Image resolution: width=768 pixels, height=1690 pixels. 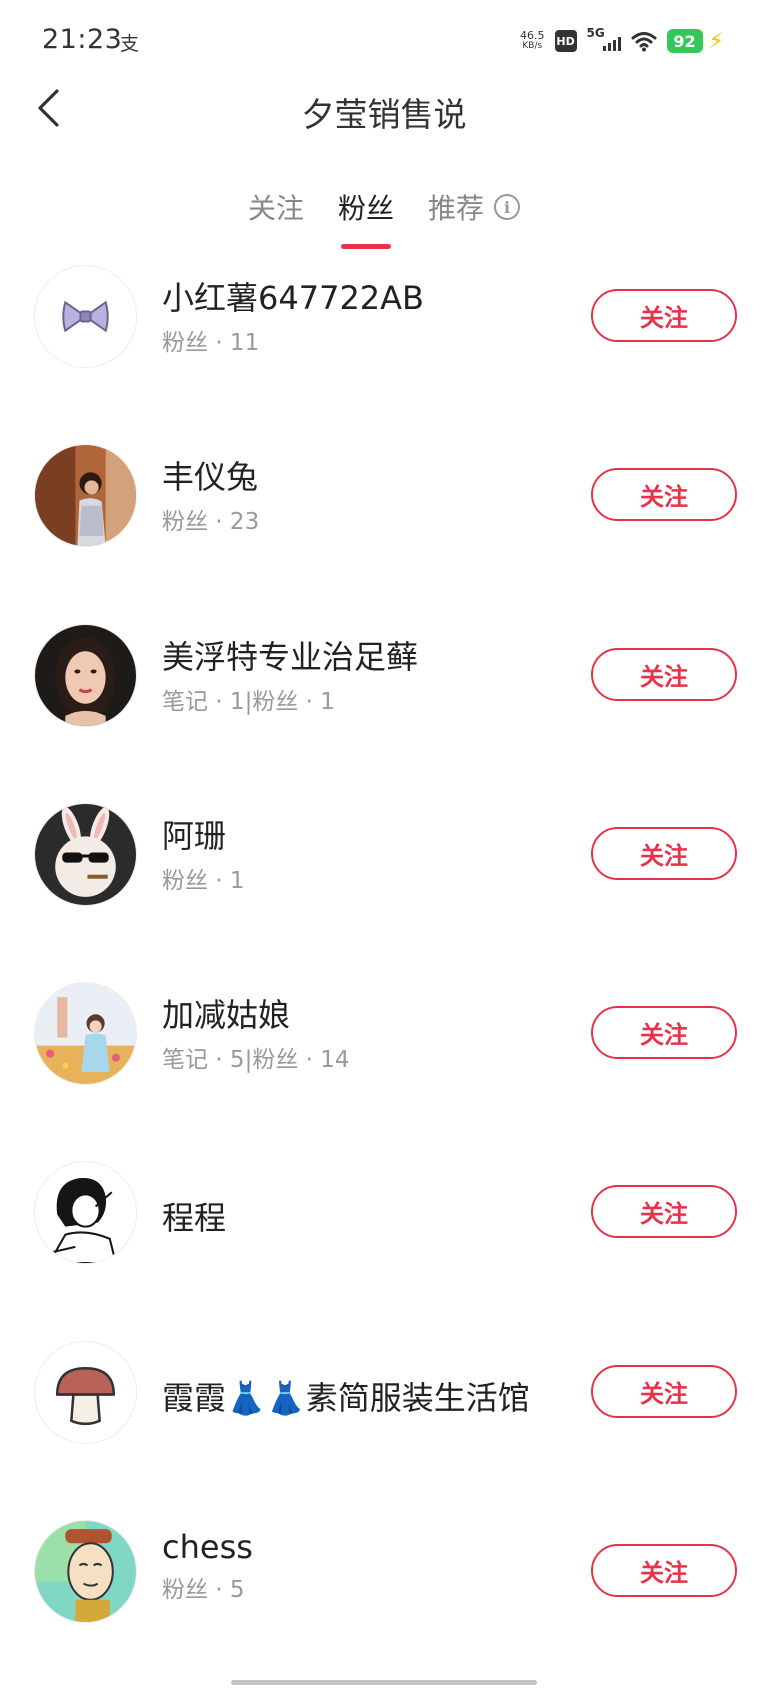 I want to click on sketch-girl-icon, so click(x=85, y=1213).